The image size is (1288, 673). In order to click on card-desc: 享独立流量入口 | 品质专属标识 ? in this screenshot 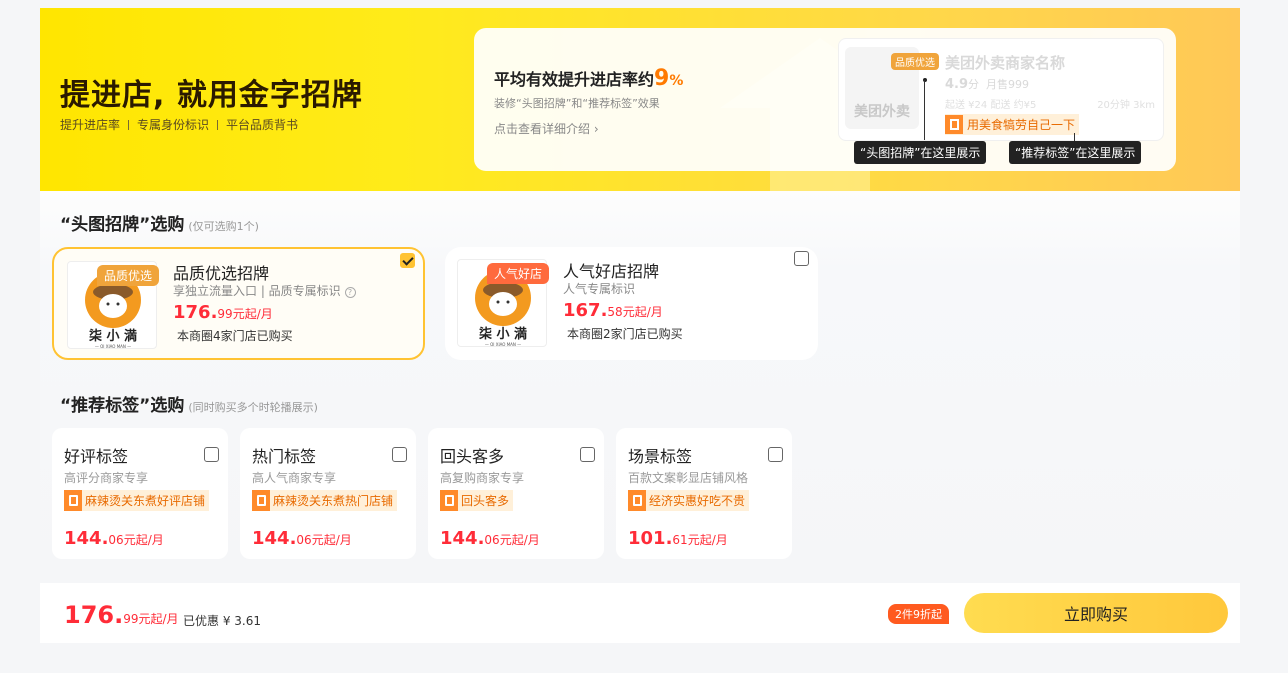, I will do `click(264, 290)`.